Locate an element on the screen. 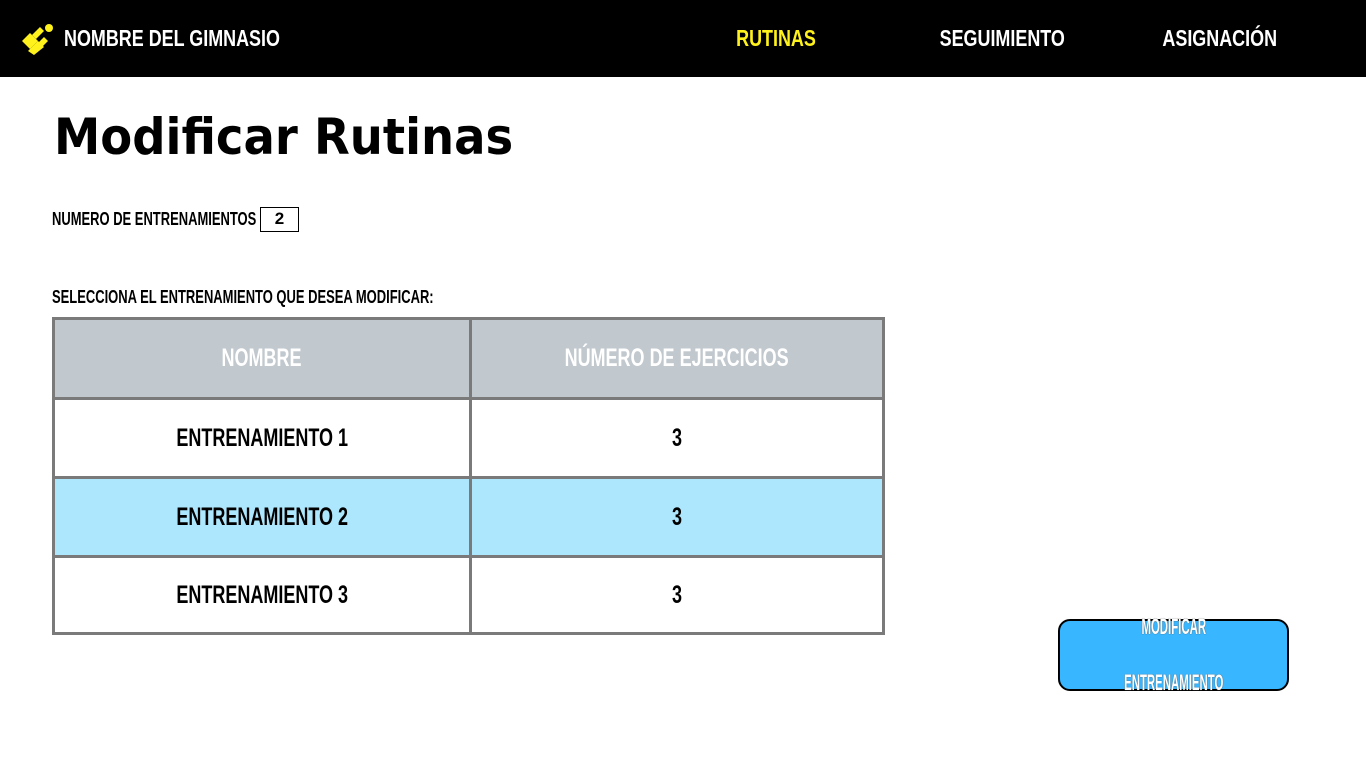 The height and width of the screenshot is (768, 1366). modify-button-line-1: MODIFICAR is located at coordinates (1173, 626).